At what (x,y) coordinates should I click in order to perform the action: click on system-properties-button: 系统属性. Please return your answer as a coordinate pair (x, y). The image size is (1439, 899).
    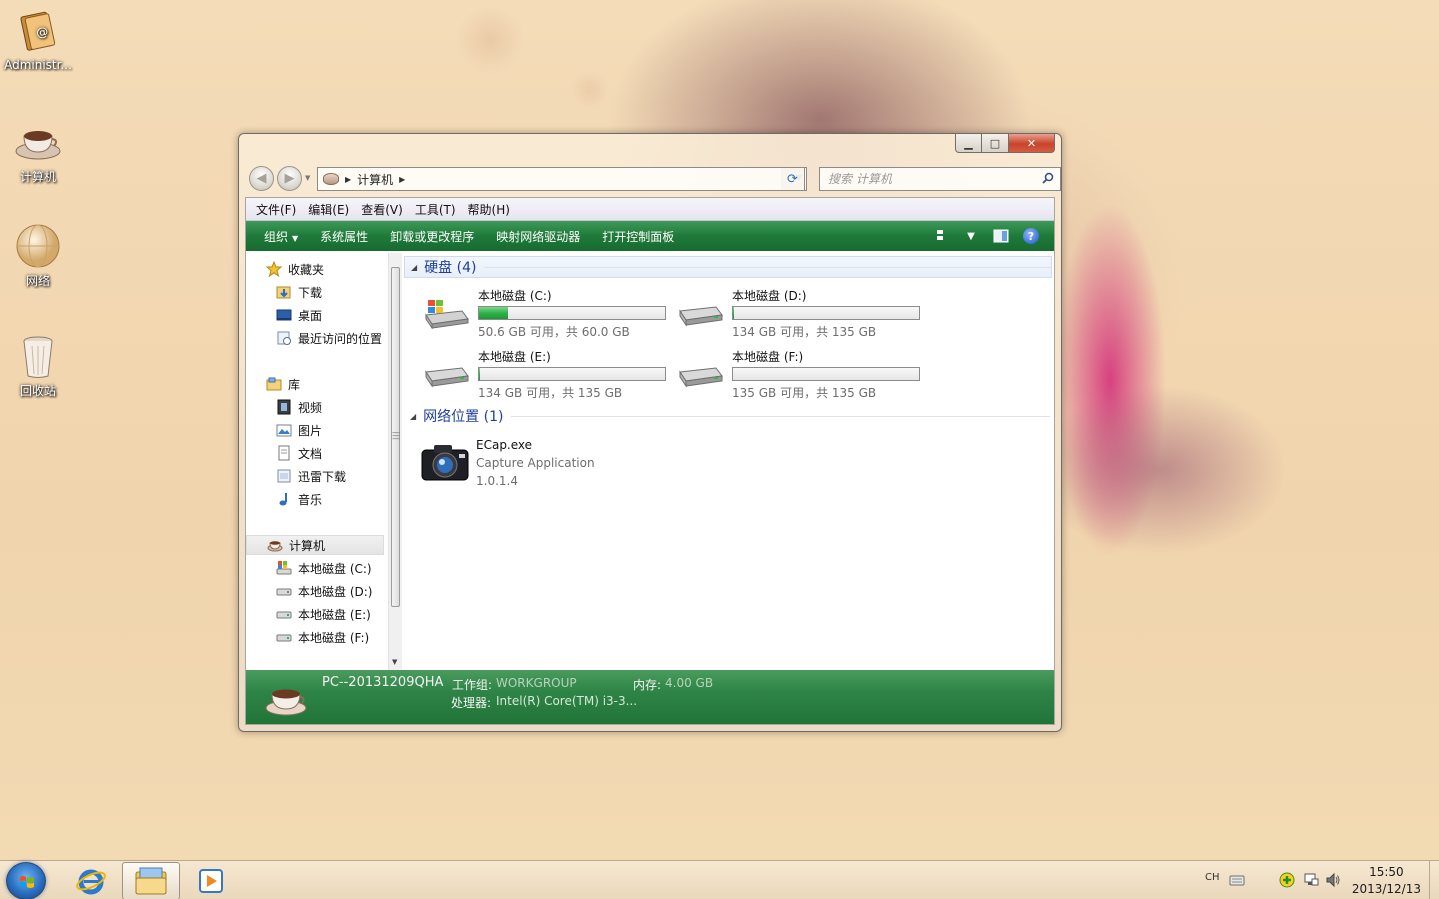
    Looking at the image, I should click on (344, 236).